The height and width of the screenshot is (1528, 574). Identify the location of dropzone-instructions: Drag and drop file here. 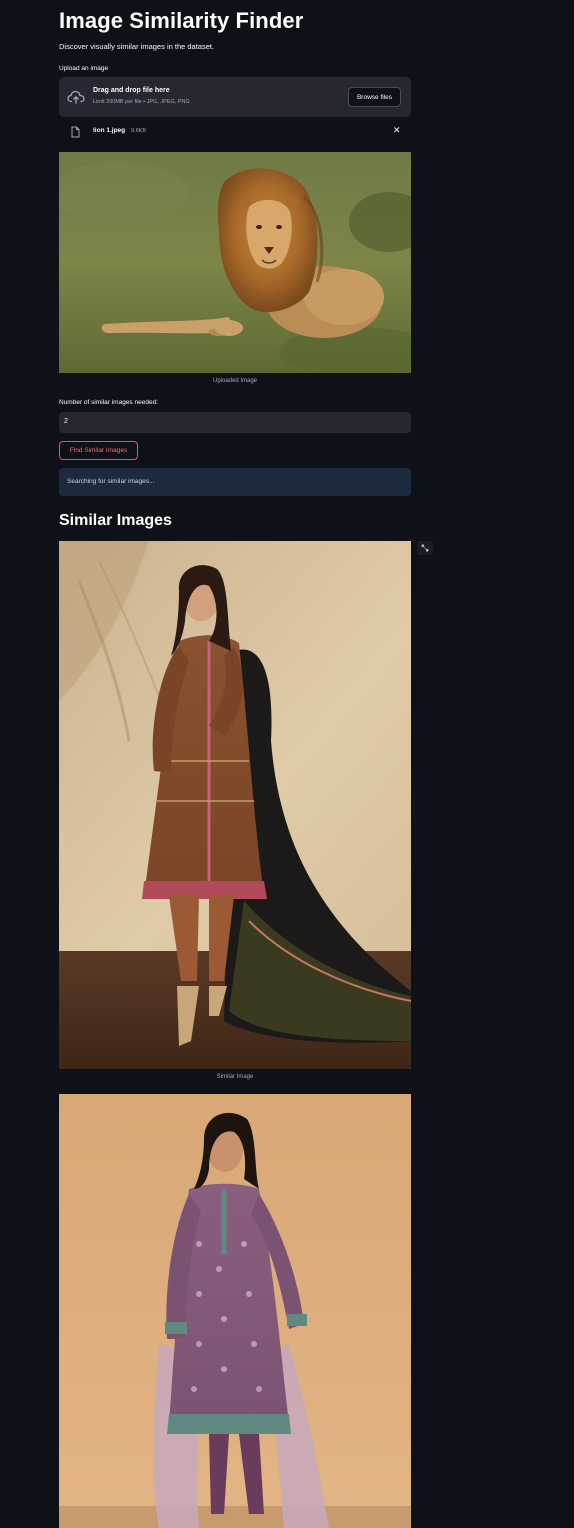
(131, 90).